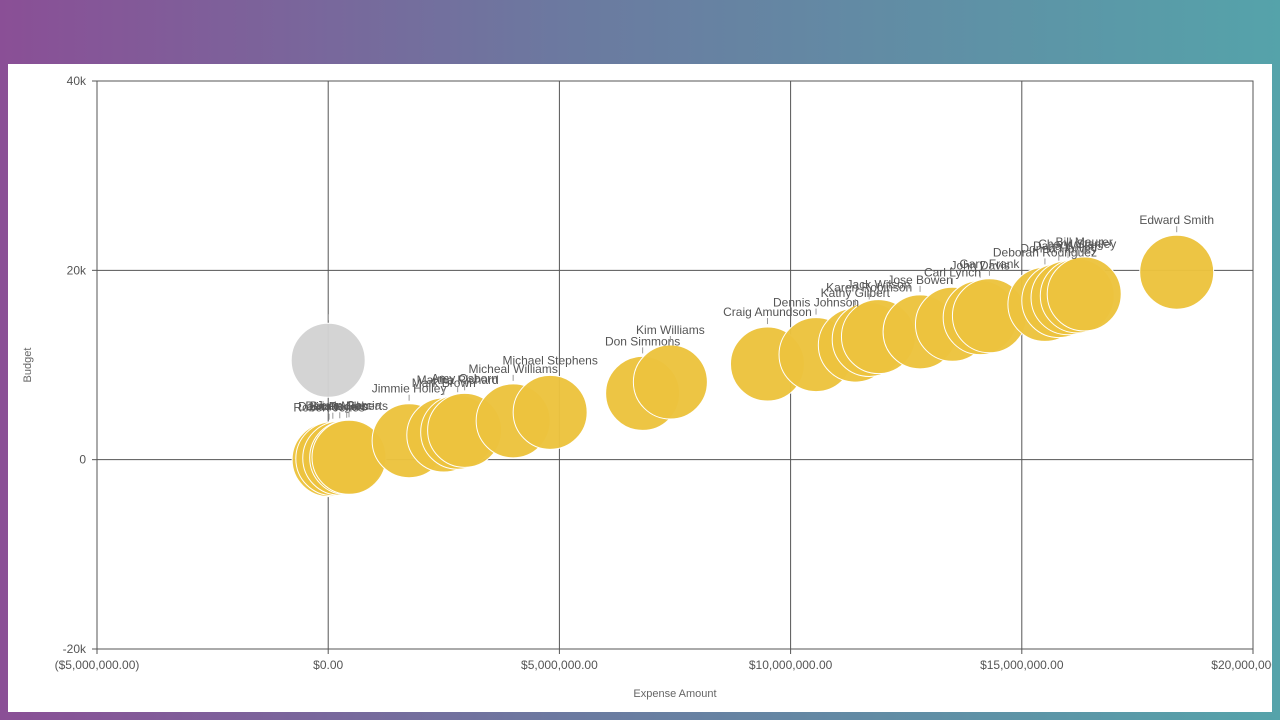  I want to click on x-tick-label: ($5,000,000.00), so click(97, 665).